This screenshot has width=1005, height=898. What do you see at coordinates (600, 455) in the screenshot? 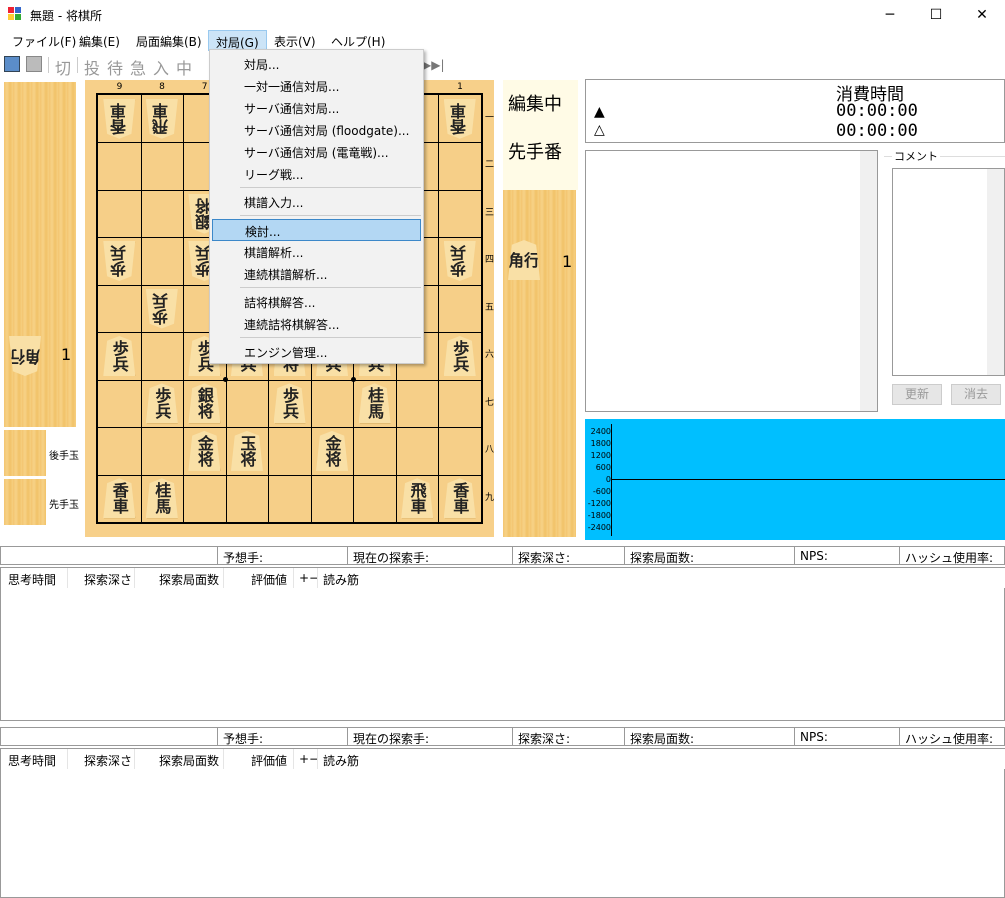
I see `graph-axis-label: 1200` at bounding box center [600, 455].